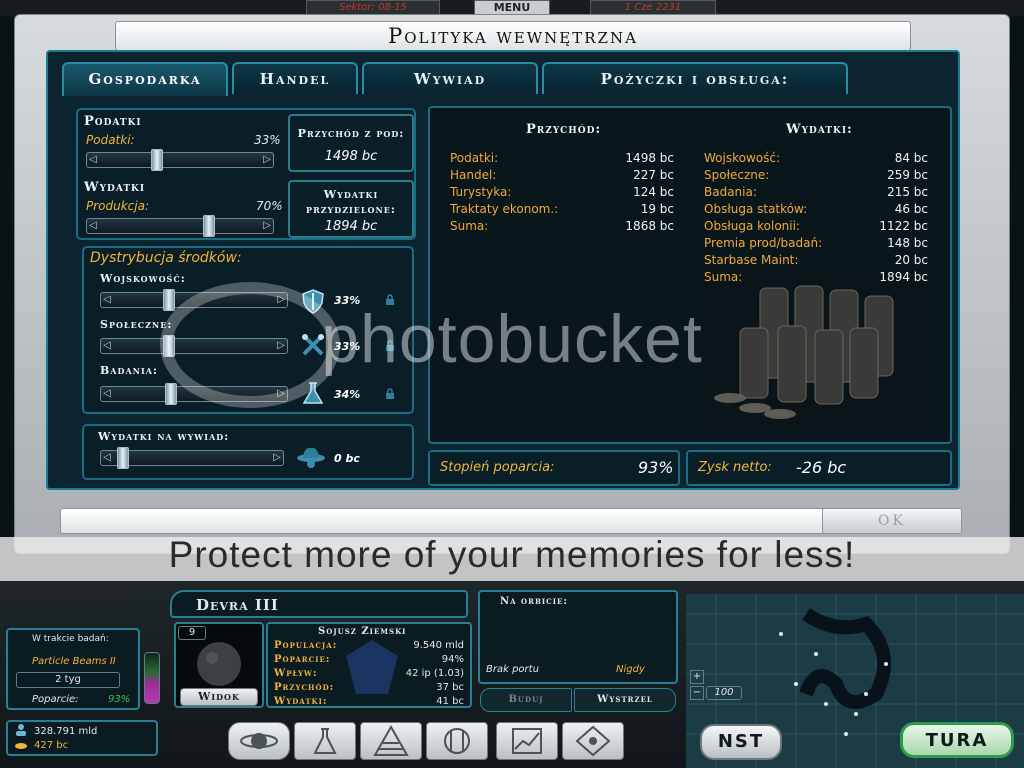 Image resolution: width=1024 pixels, height=768 pixels. I want to click on orbit-icon, so click(259, 741).